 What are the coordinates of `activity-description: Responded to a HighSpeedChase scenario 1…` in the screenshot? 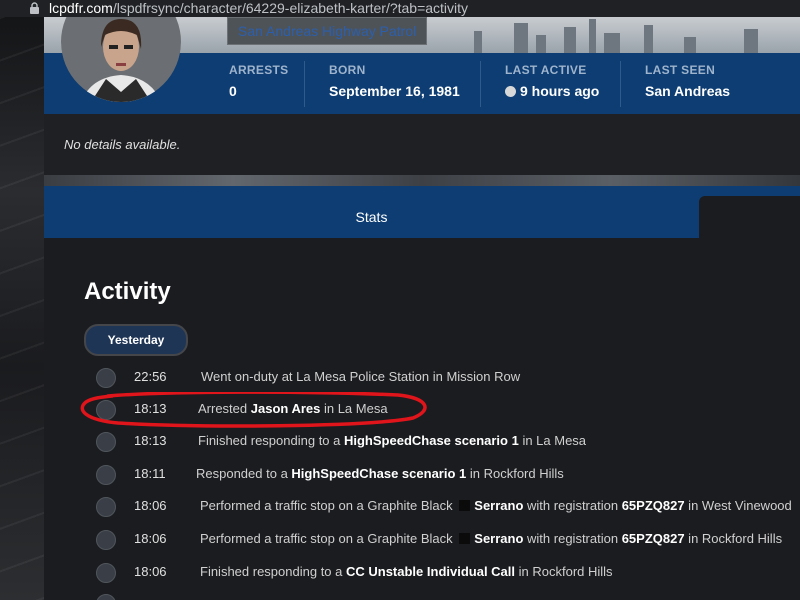 It's located at (380, 473).